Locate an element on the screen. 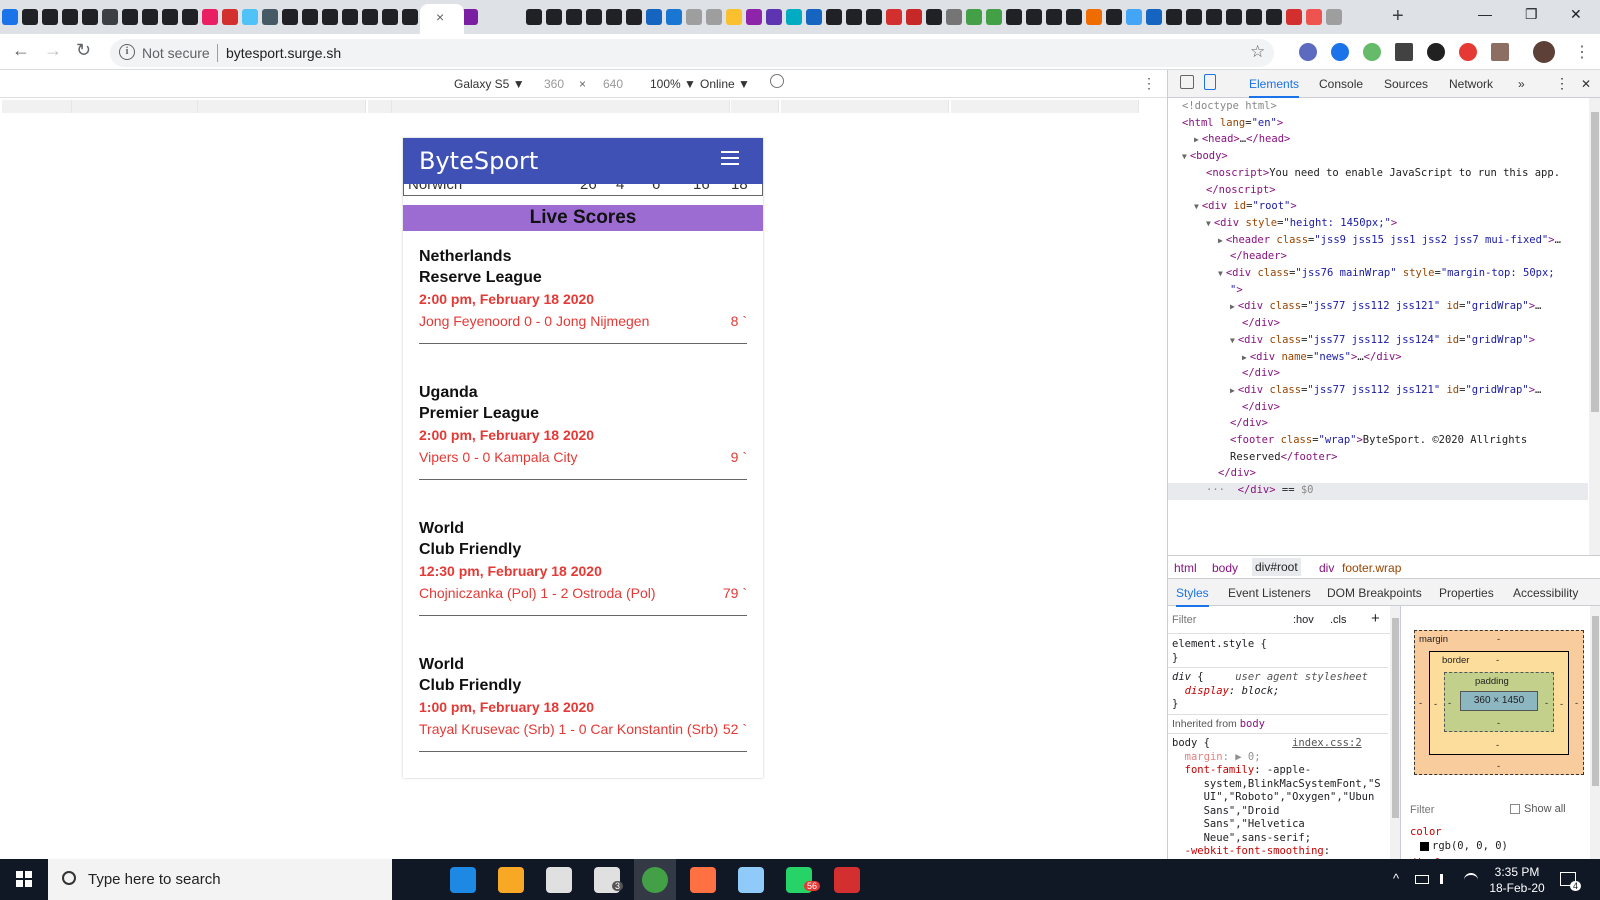  dom-scrollbar is located at coordinates (1594, 326).